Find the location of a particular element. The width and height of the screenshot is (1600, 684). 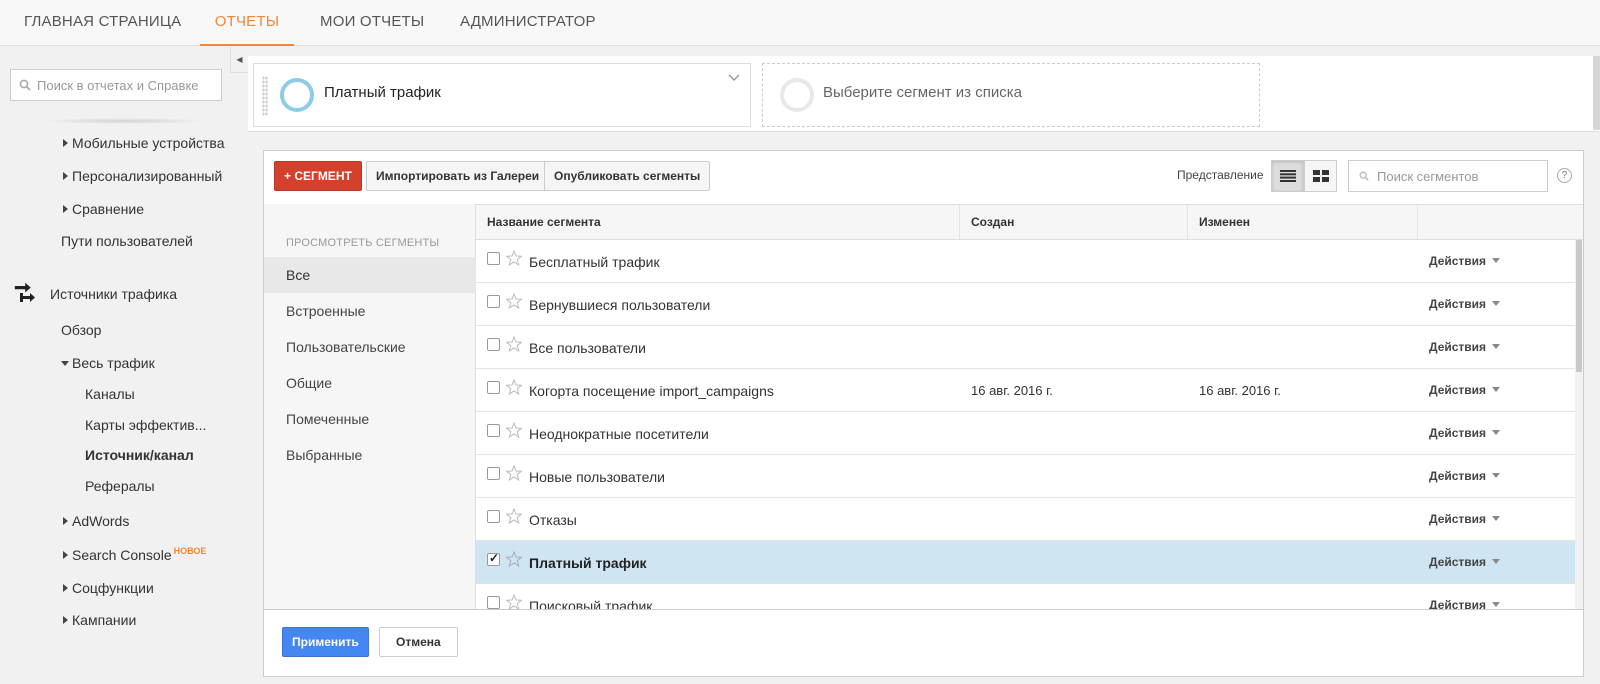

segment-search-input is located at coordinates (1462, 176).